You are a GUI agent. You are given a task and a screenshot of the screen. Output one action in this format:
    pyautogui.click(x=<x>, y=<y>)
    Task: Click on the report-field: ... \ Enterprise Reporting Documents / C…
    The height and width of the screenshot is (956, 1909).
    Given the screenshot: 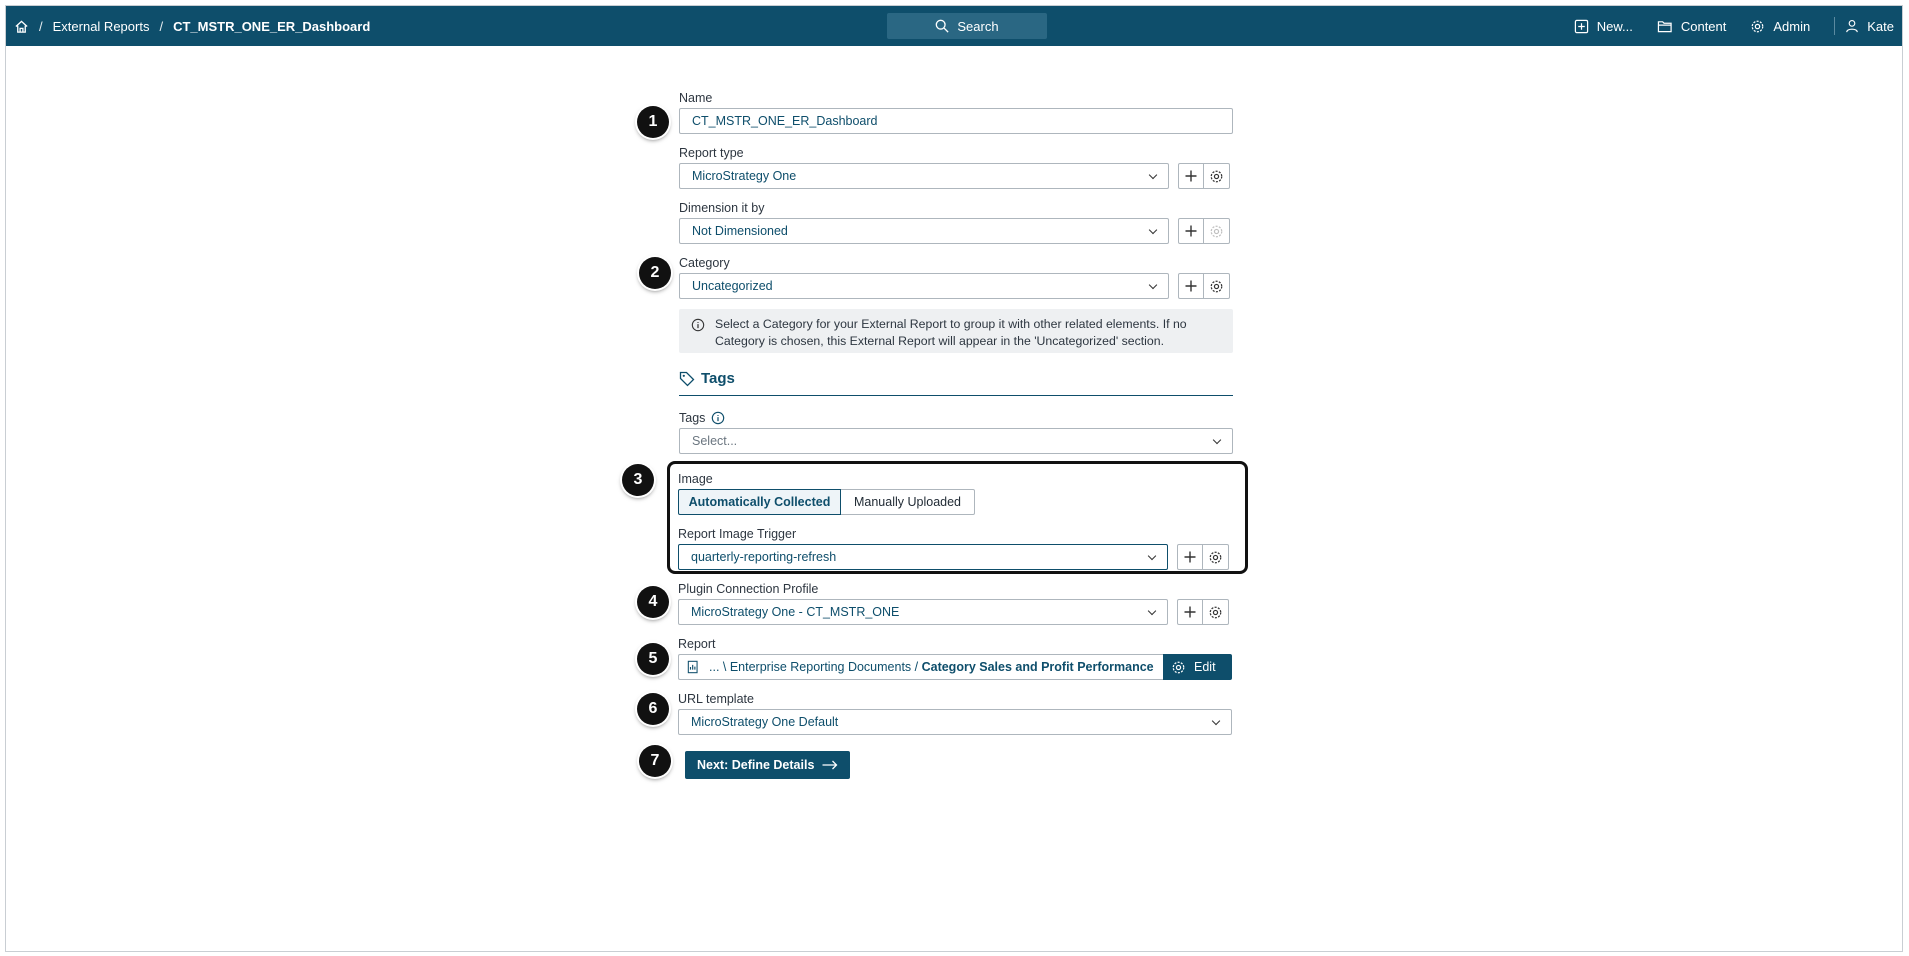 What is the action you would take?
    pyautogui.click(x=920, y=667)
    